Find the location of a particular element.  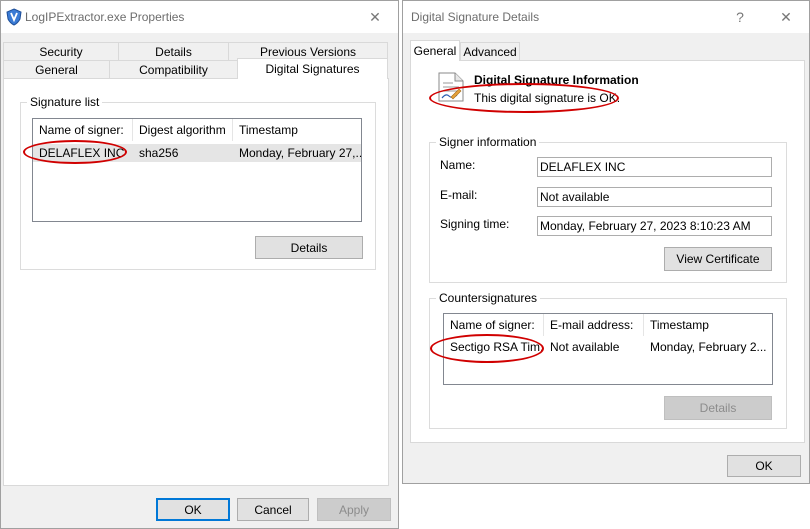

column-header-email: E-mail address: is located at coordinates (594, 325).